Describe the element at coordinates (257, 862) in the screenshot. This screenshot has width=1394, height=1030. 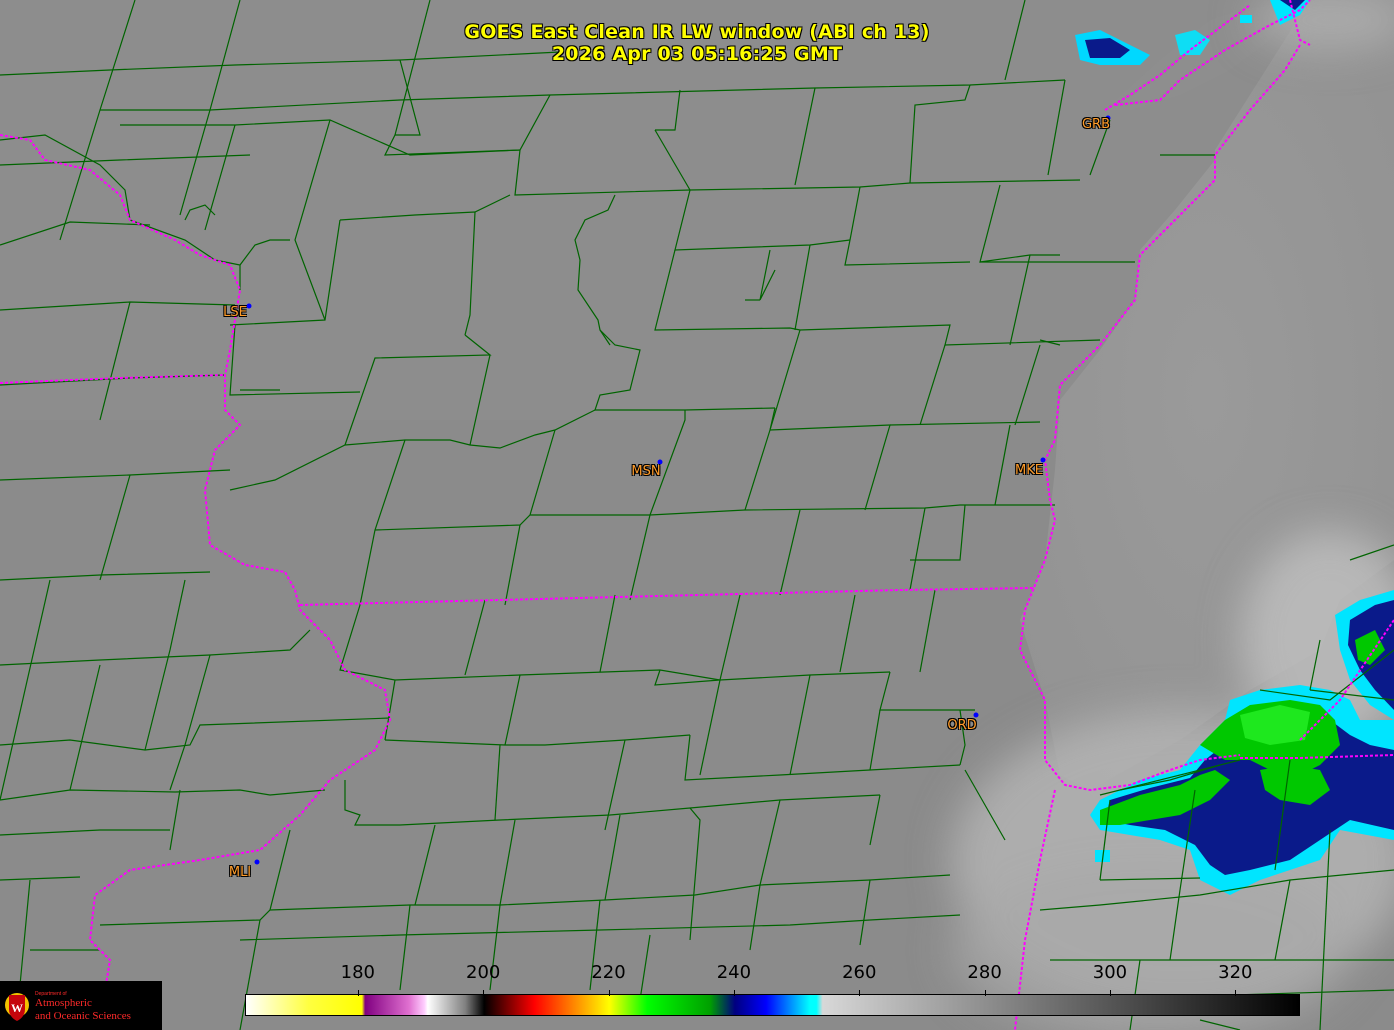
I see `station-dot-mli` at that location.